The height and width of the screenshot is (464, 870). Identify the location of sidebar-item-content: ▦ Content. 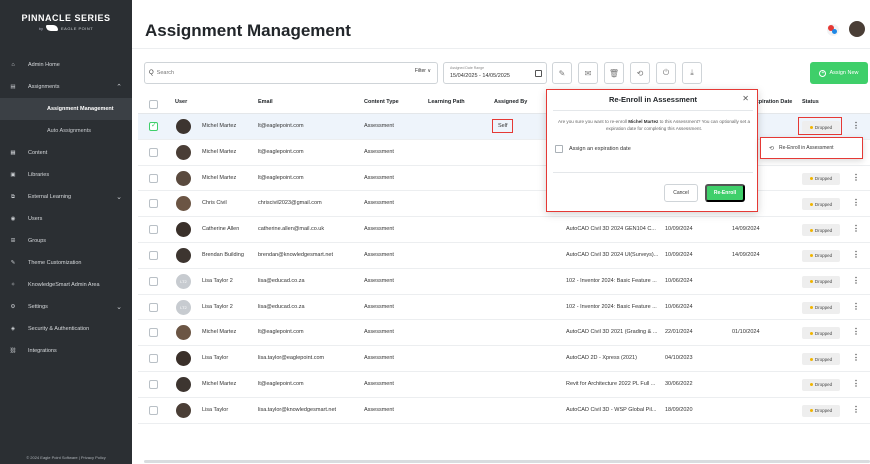
(66, 153).